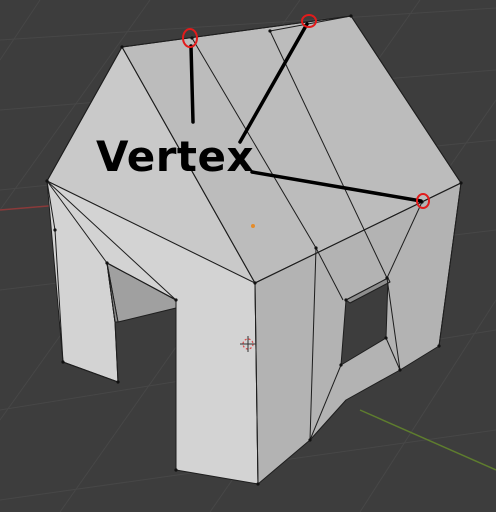 Image resolution: width=496 pixels, height=512 pixels. I want to click on object-origin-icon, so click(253, 226).